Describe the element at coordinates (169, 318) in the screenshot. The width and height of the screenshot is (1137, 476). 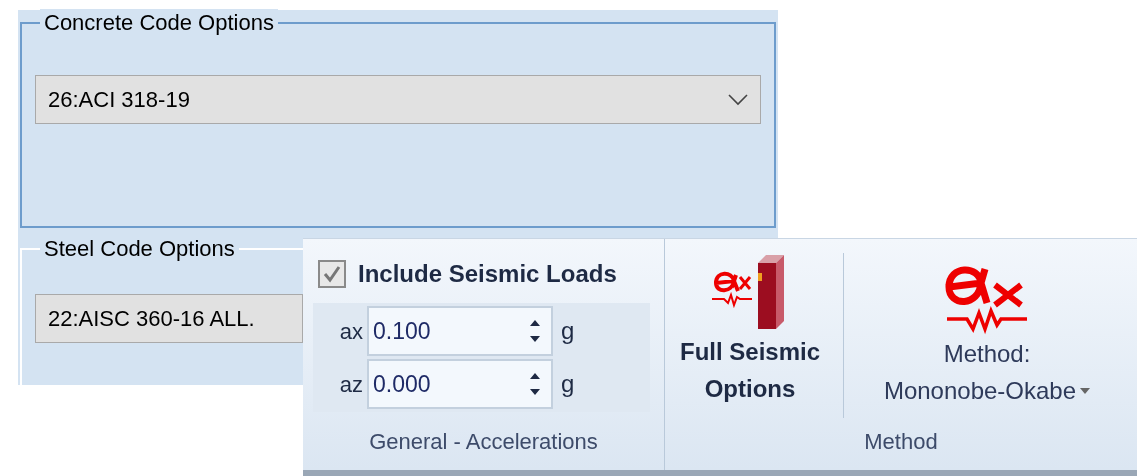
I see `code-dropdown: 22:AISC 360-16 ALL.` at that location.